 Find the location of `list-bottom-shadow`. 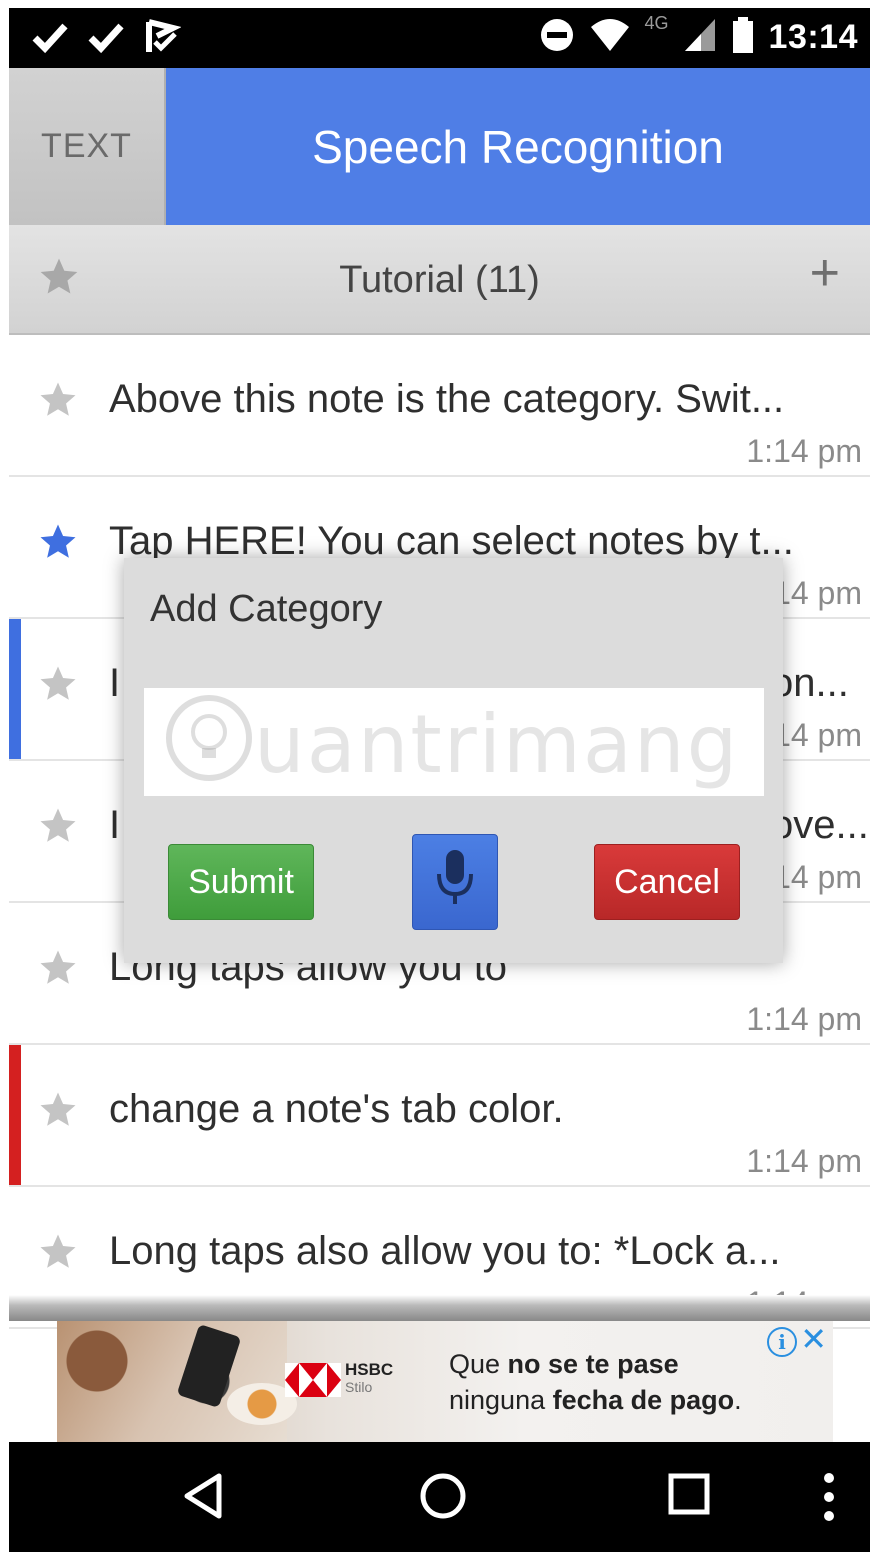

list-bottom-shadow is located at coordinates (439, 1308).